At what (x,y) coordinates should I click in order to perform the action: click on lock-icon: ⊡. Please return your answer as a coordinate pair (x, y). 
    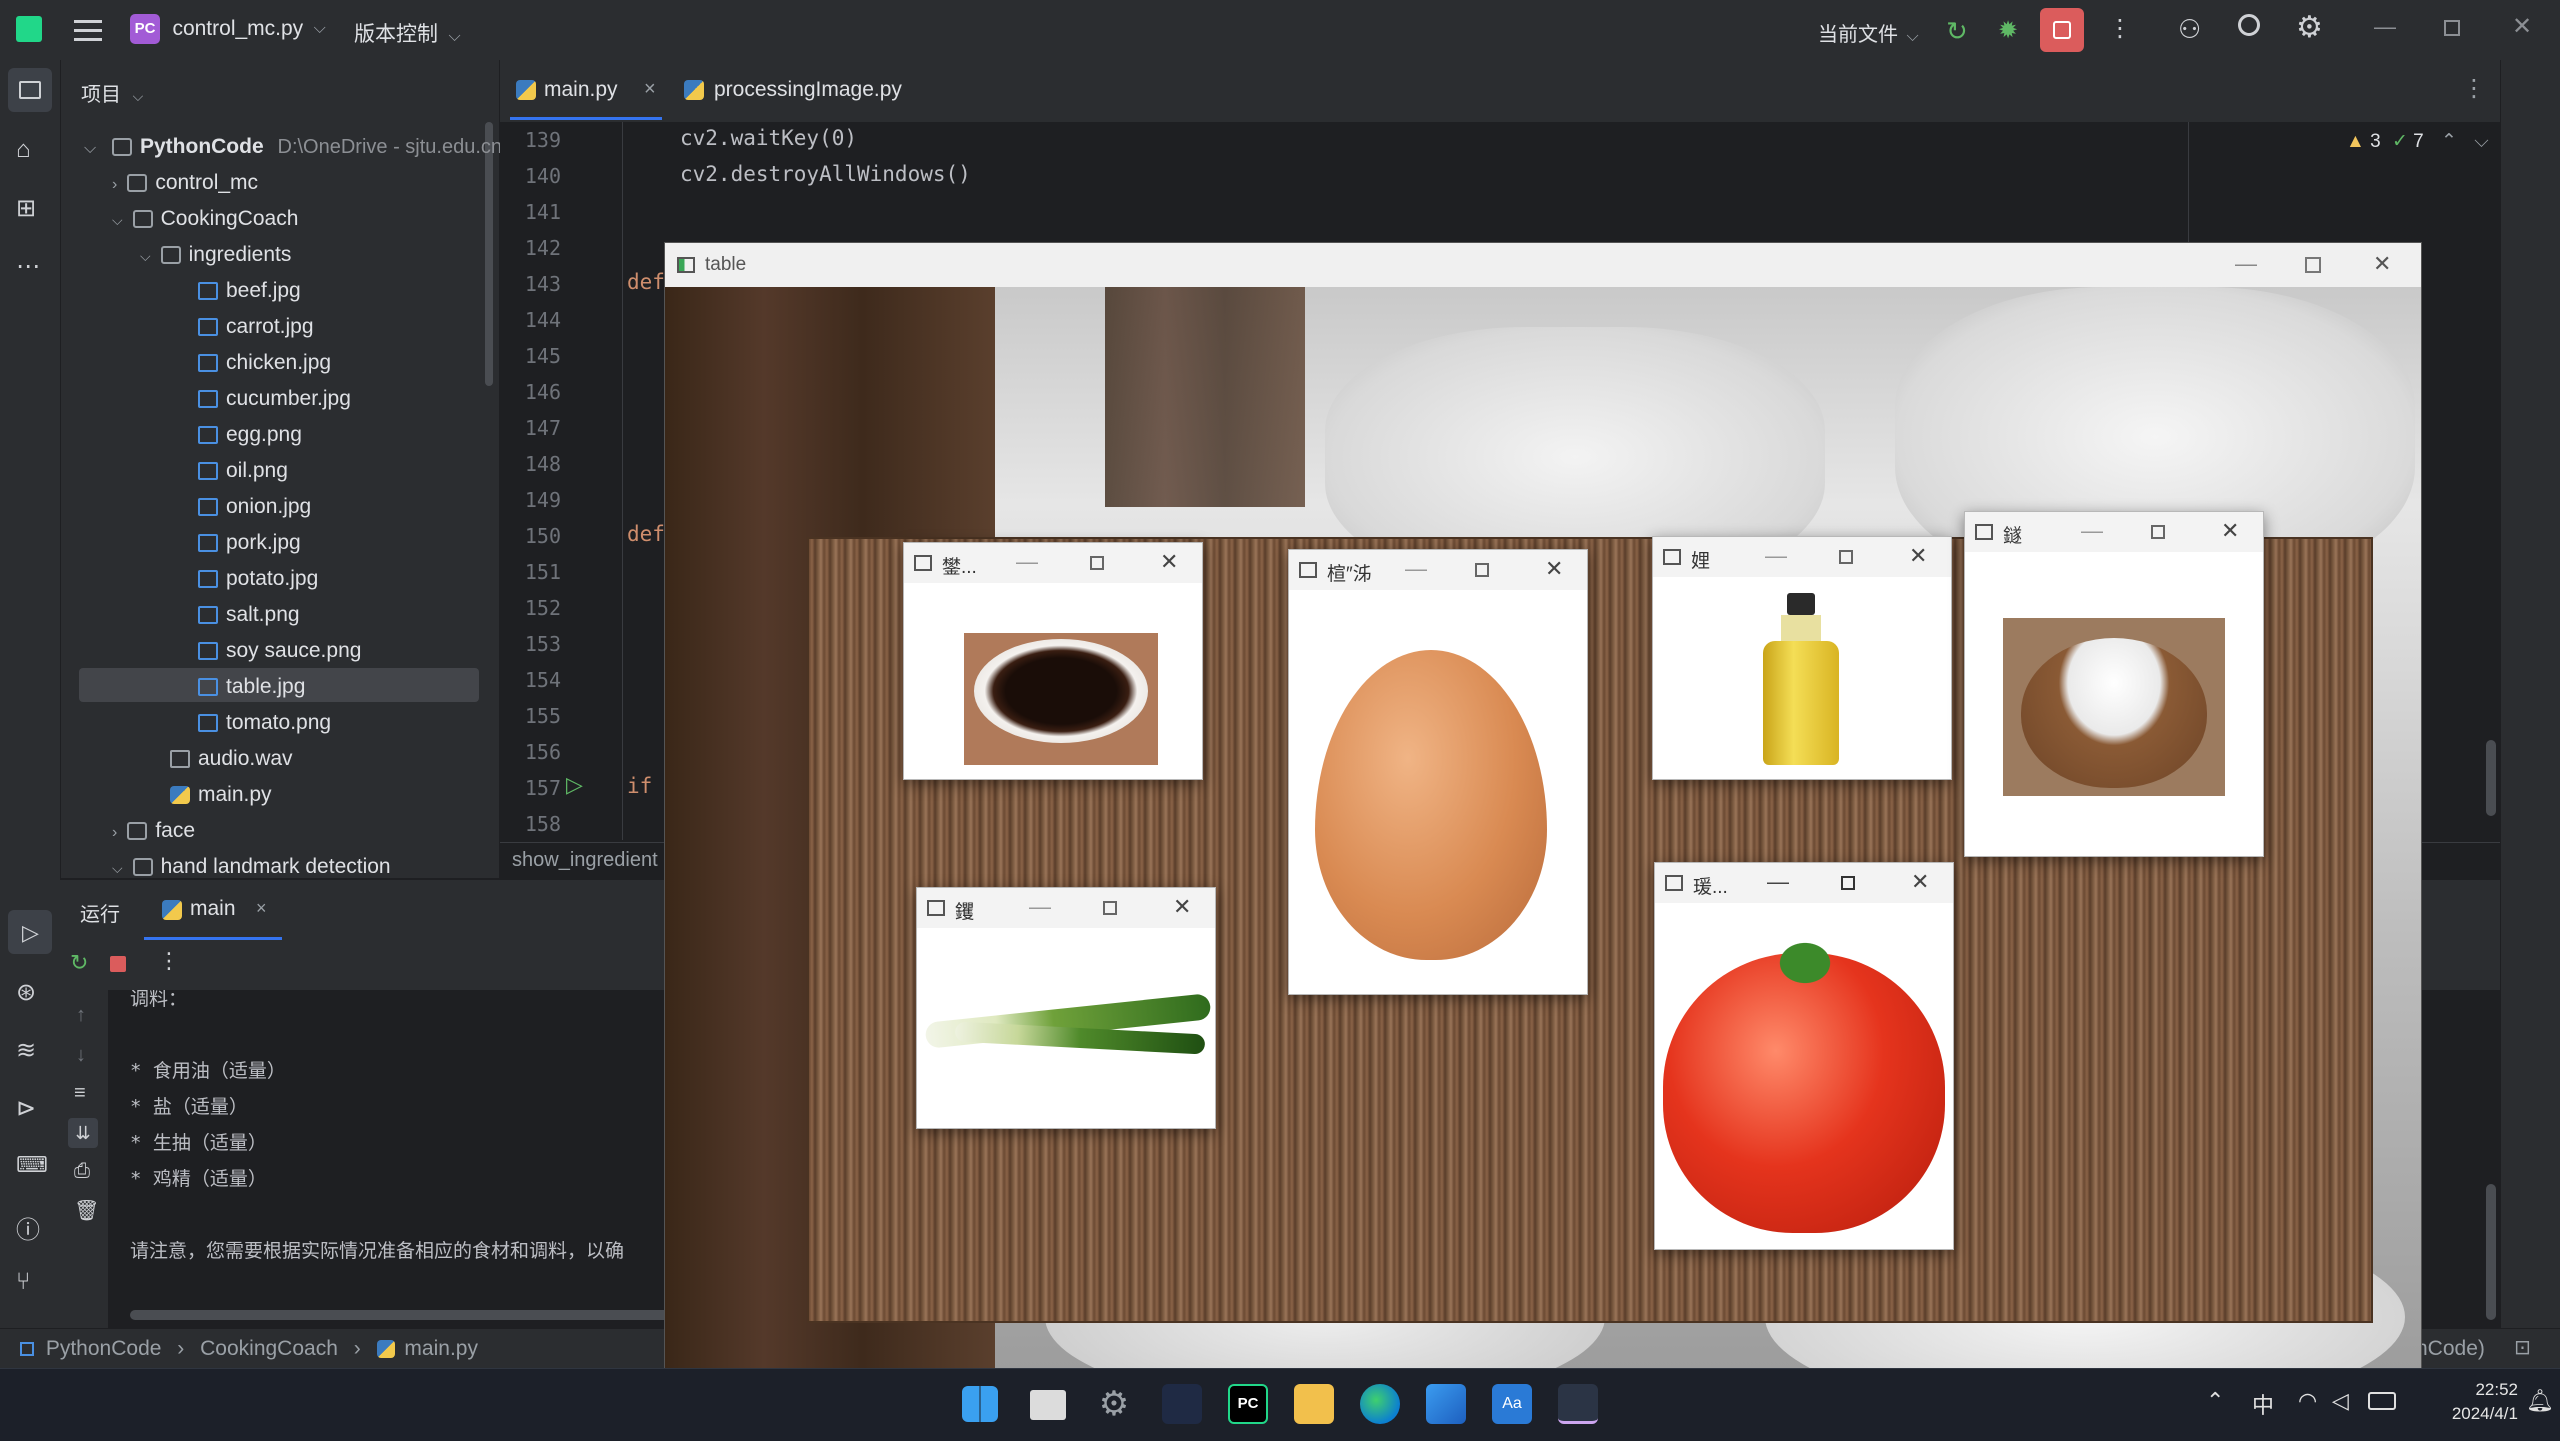
    Looking at the image, I should click on (2522, 1347).